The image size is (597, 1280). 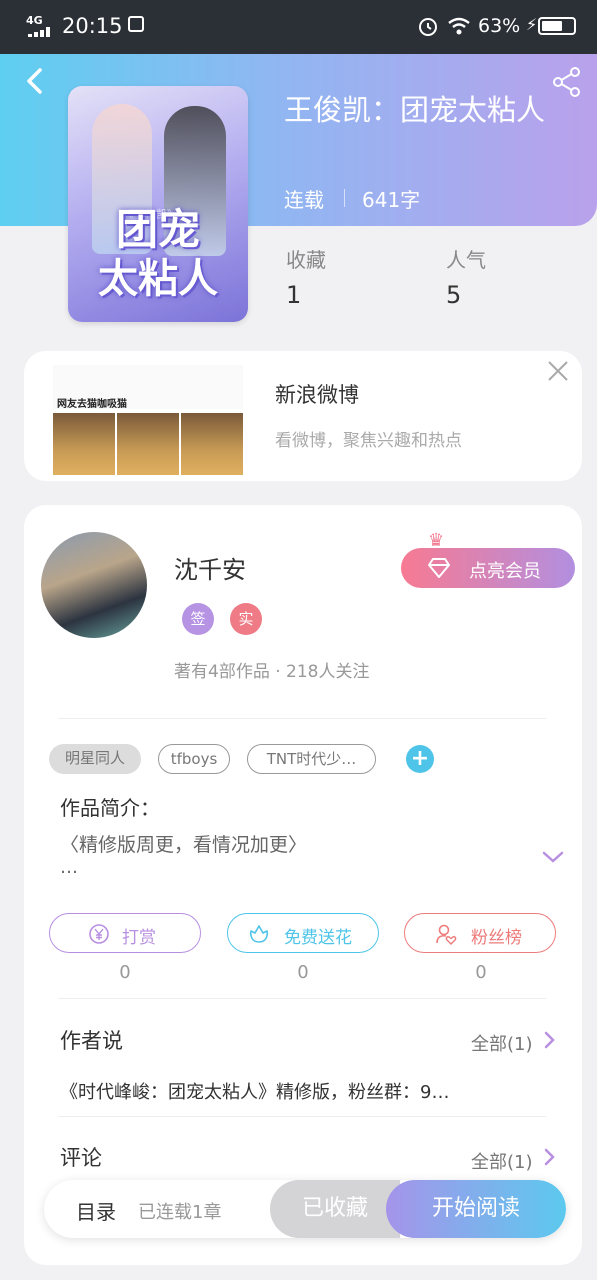 I want to click on author-stats: 著有4部作品 · 218人关注, so click(x=272, y=672).